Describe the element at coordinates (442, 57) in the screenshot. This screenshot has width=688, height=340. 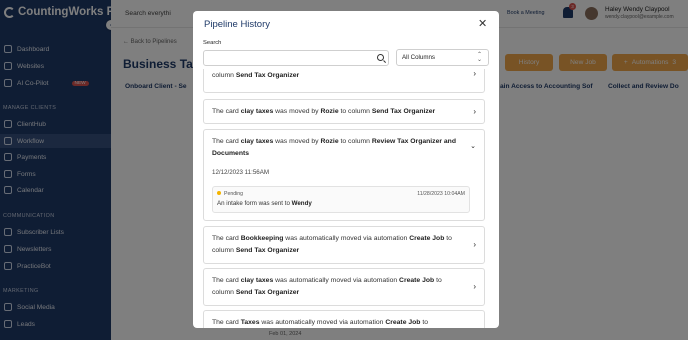
I see `column-filter-select: All Columns ⌃ ⌄` at that location.